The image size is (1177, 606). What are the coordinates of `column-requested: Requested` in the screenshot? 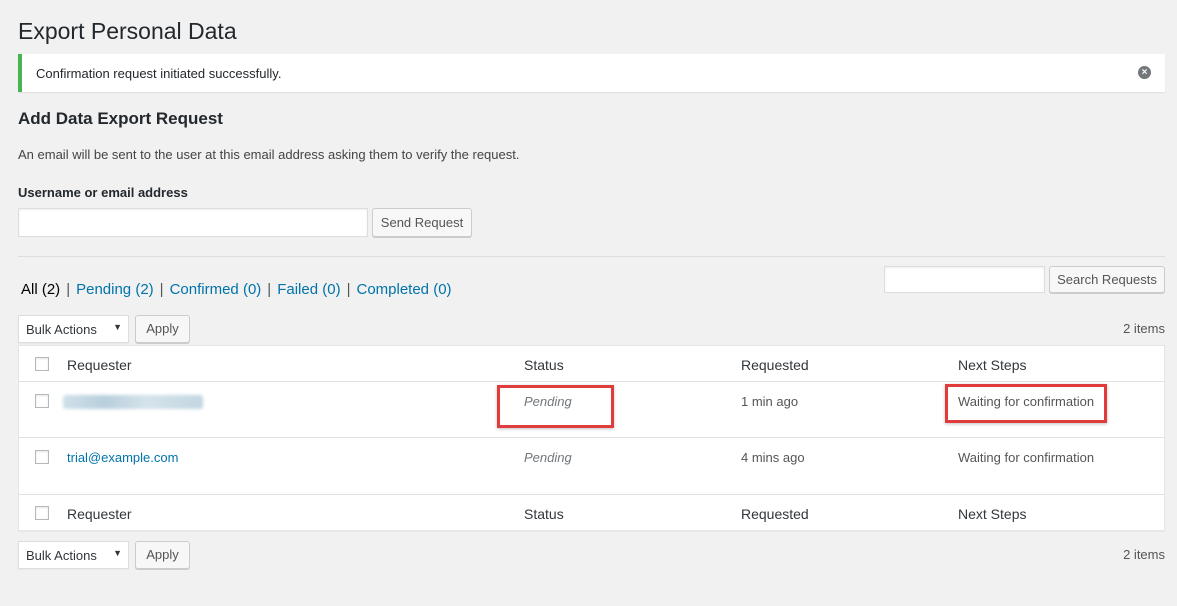 It's located at (775, 365).